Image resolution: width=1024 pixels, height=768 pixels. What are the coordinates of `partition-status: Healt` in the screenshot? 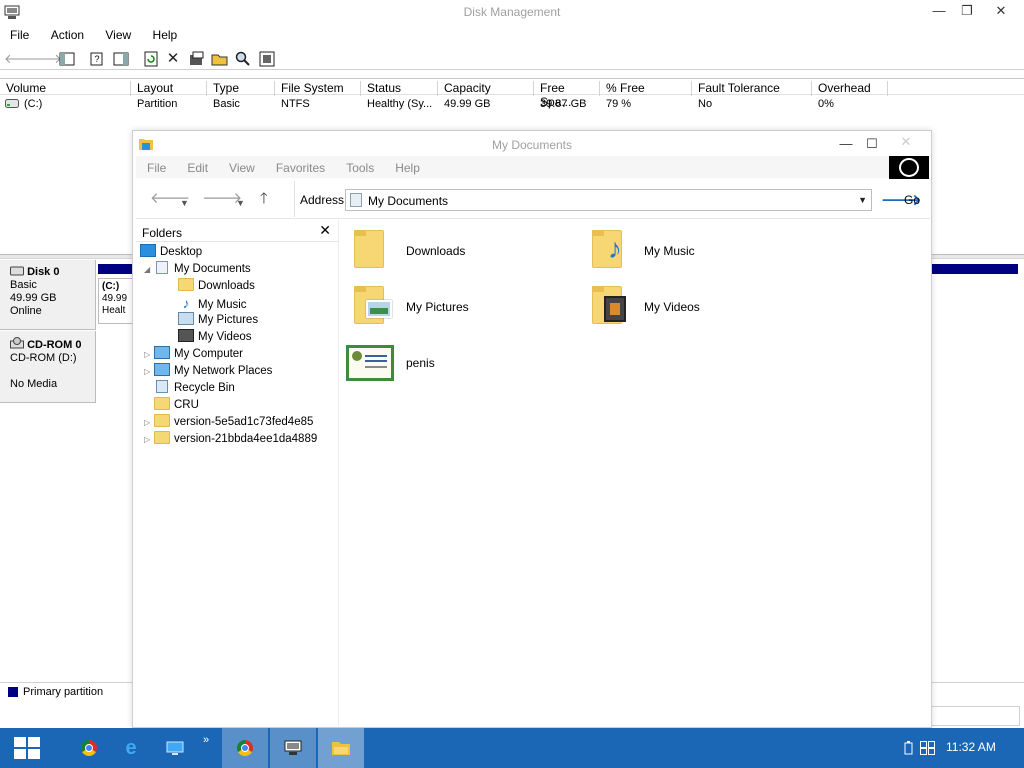 It's located at (114, 310).